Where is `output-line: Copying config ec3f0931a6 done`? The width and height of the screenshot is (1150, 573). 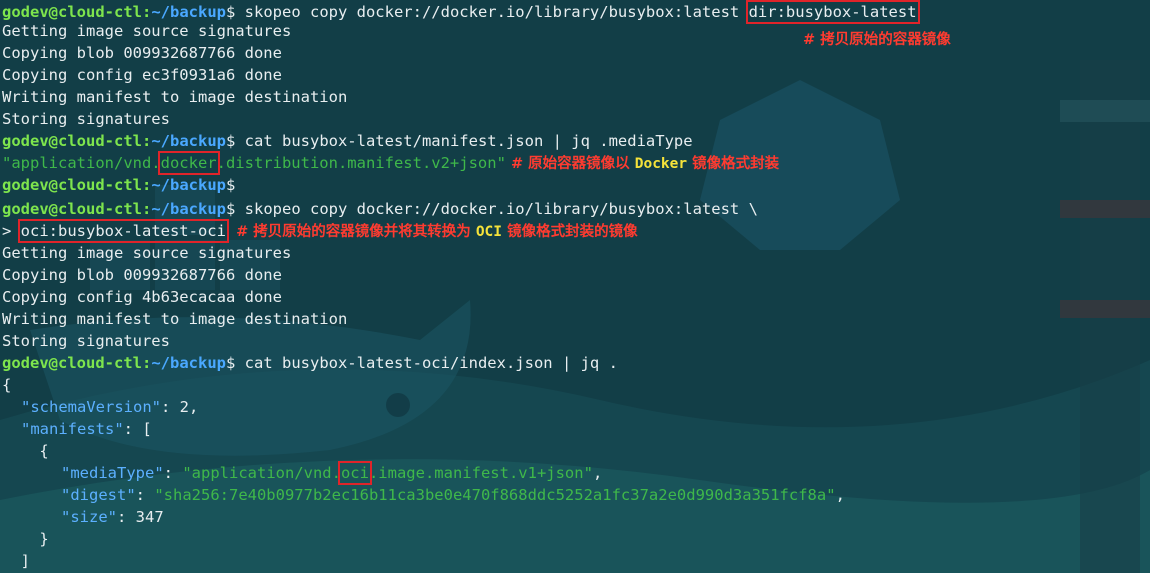
output-line: Copying config ec3f0931a6 done is located at coordinates (142, 75).